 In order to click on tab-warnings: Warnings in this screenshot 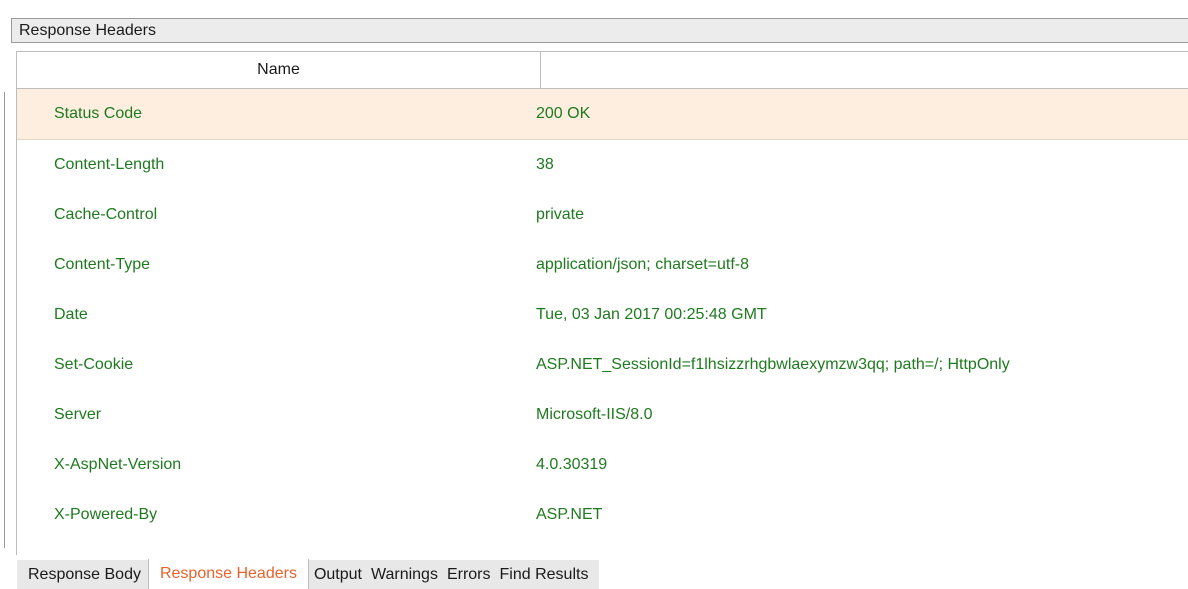, I will do `click(403, 574)`.